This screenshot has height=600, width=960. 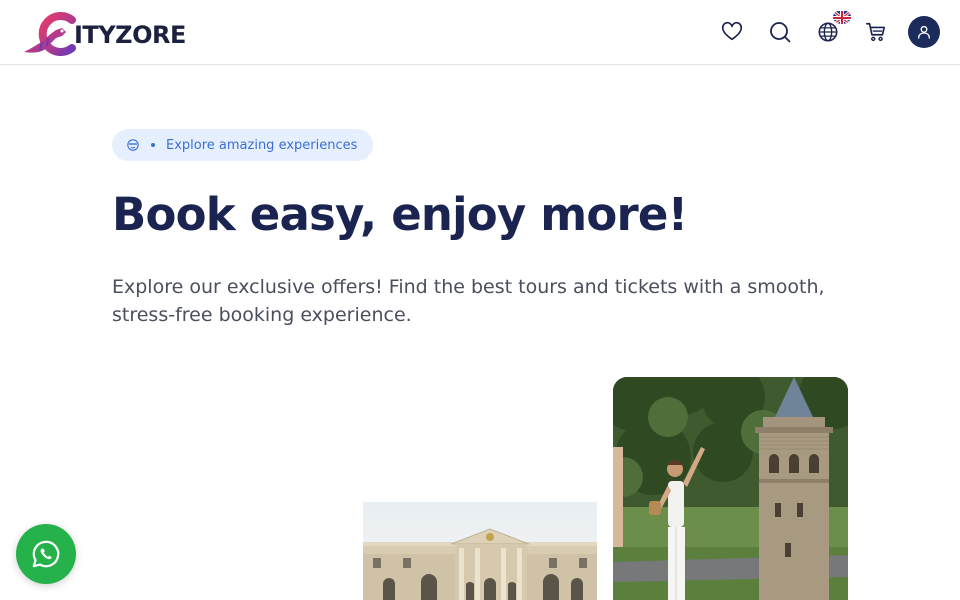 What do you see at coordinates (480, 551) in the screenshot?
I see `palace-photo` at bounding box center [480, 551].